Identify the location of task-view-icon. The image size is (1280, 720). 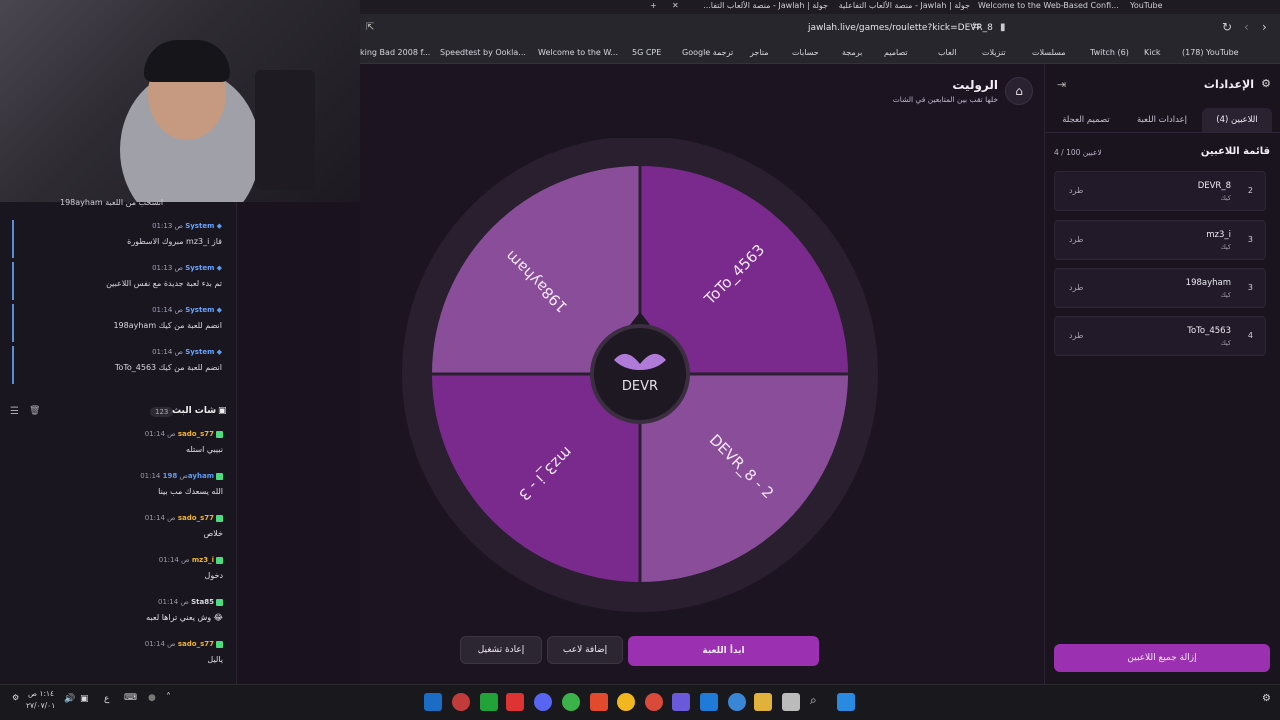
(791, 702).